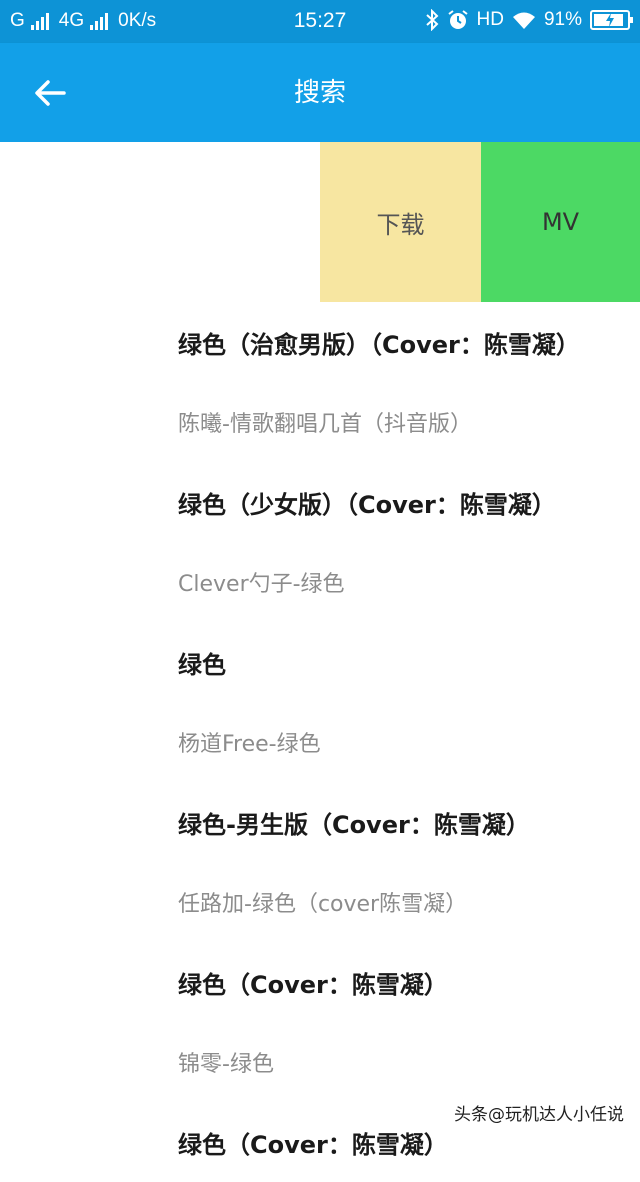  I want to click on download-button: 下载, so click(400, 222).